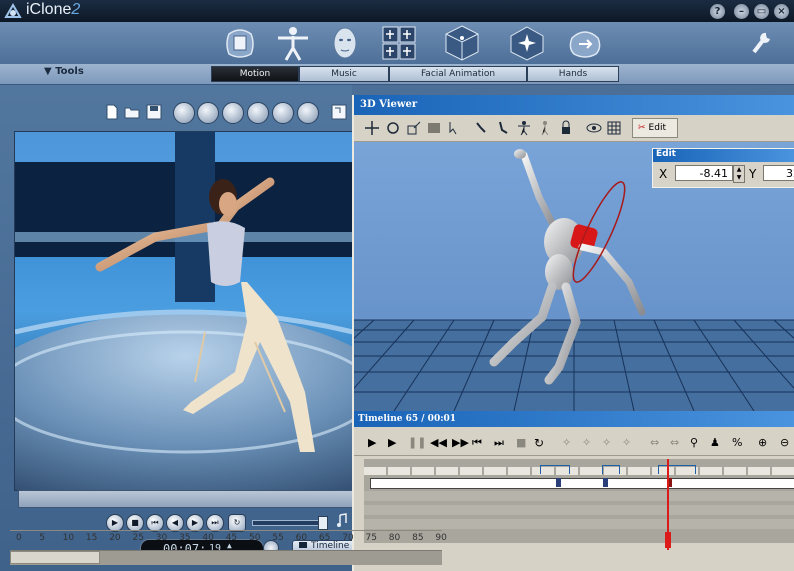 The image size is (794, 571). I want to click on move-tool-icon, so click(372, 128).